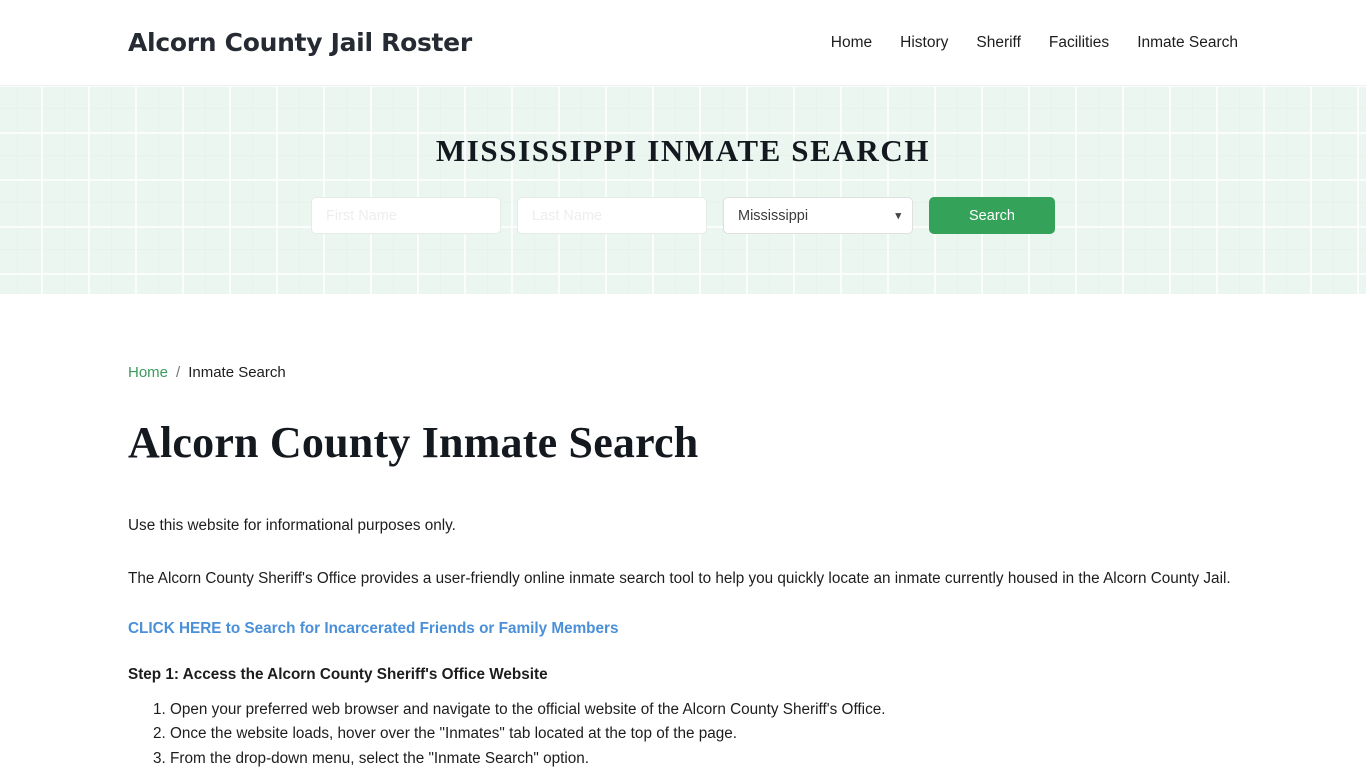  What do you see at coordinates (612, 215) in the screenshot?
I see `last-name-input` at bounding box center [612, 215].